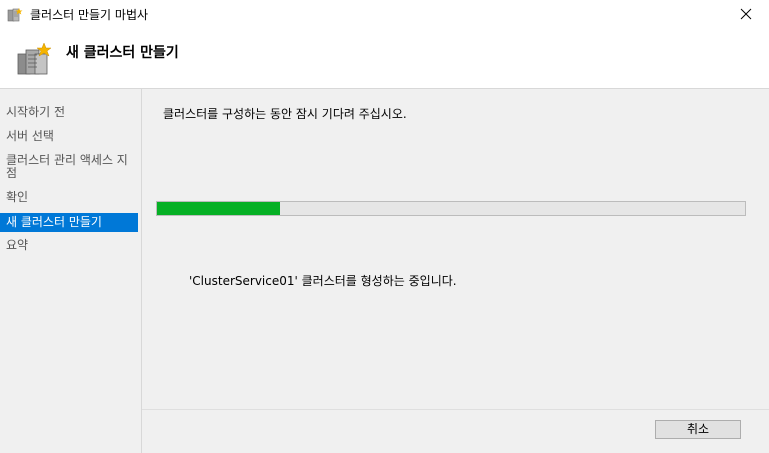 The width and height of the screenshot is (769, 453). I want to click on cluster-servers-icon, so click(34, 60).